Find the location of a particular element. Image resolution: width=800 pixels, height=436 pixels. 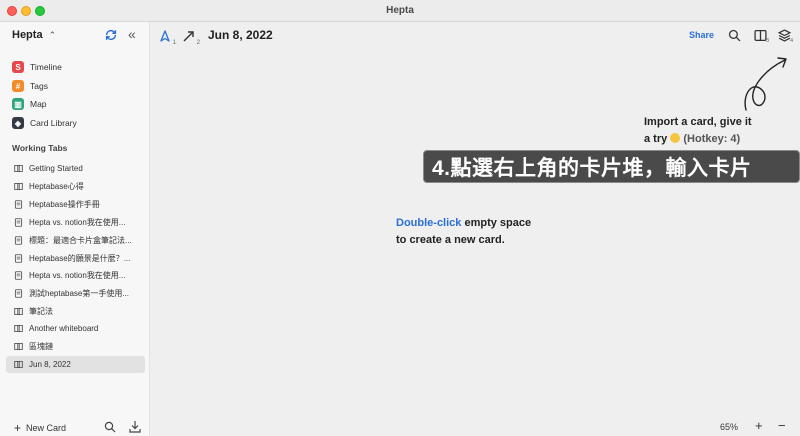

double-click-hint: Double-click is located at coordinates (429, 223).